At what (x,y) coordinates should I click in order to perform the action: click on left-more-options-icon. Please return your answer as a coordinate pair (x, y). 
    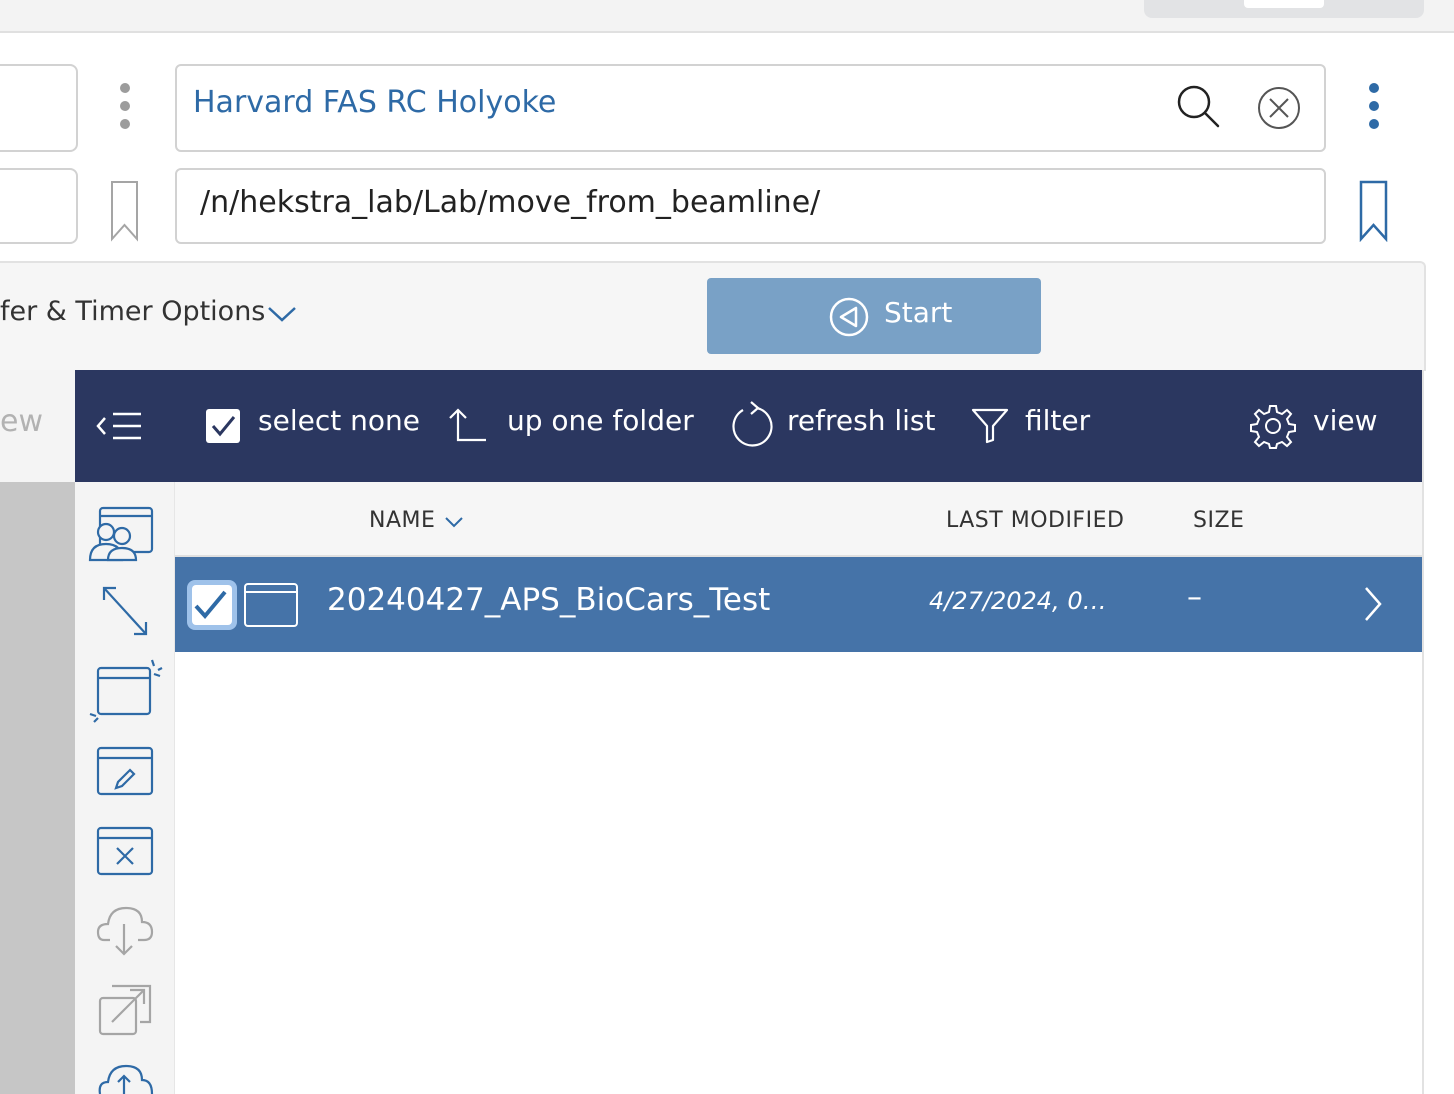
    Looking at the image, I should click on (125, 106).